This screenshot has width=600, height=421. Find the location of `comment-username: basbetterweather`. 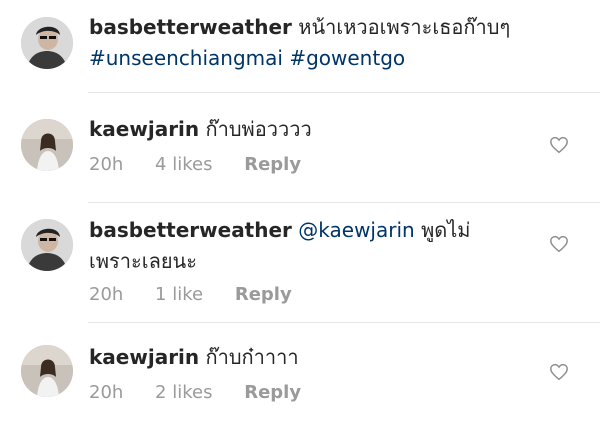

comment-username: basbetterweather is located at coordinates (190, 230).